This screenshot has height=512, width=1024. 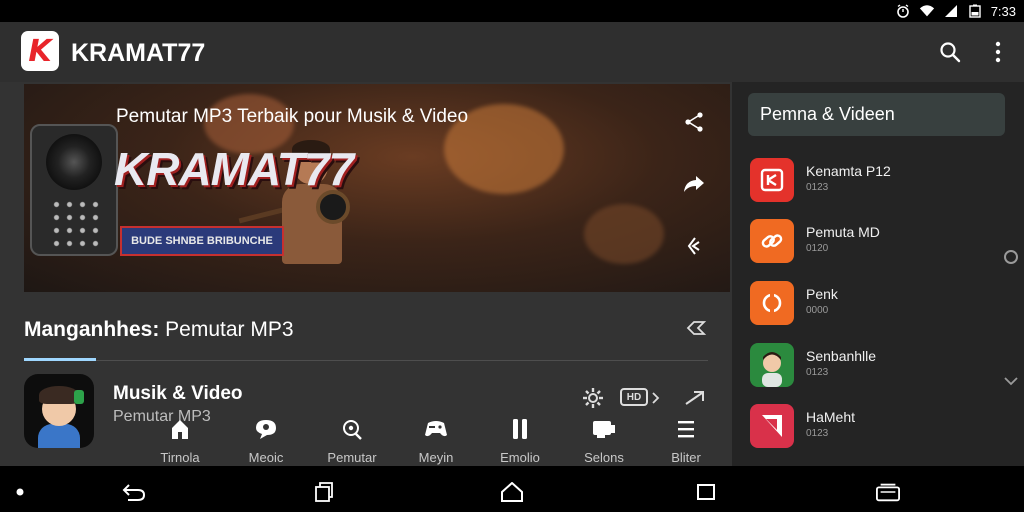 I want to click on forward-icon, so click(x=694, y=184).